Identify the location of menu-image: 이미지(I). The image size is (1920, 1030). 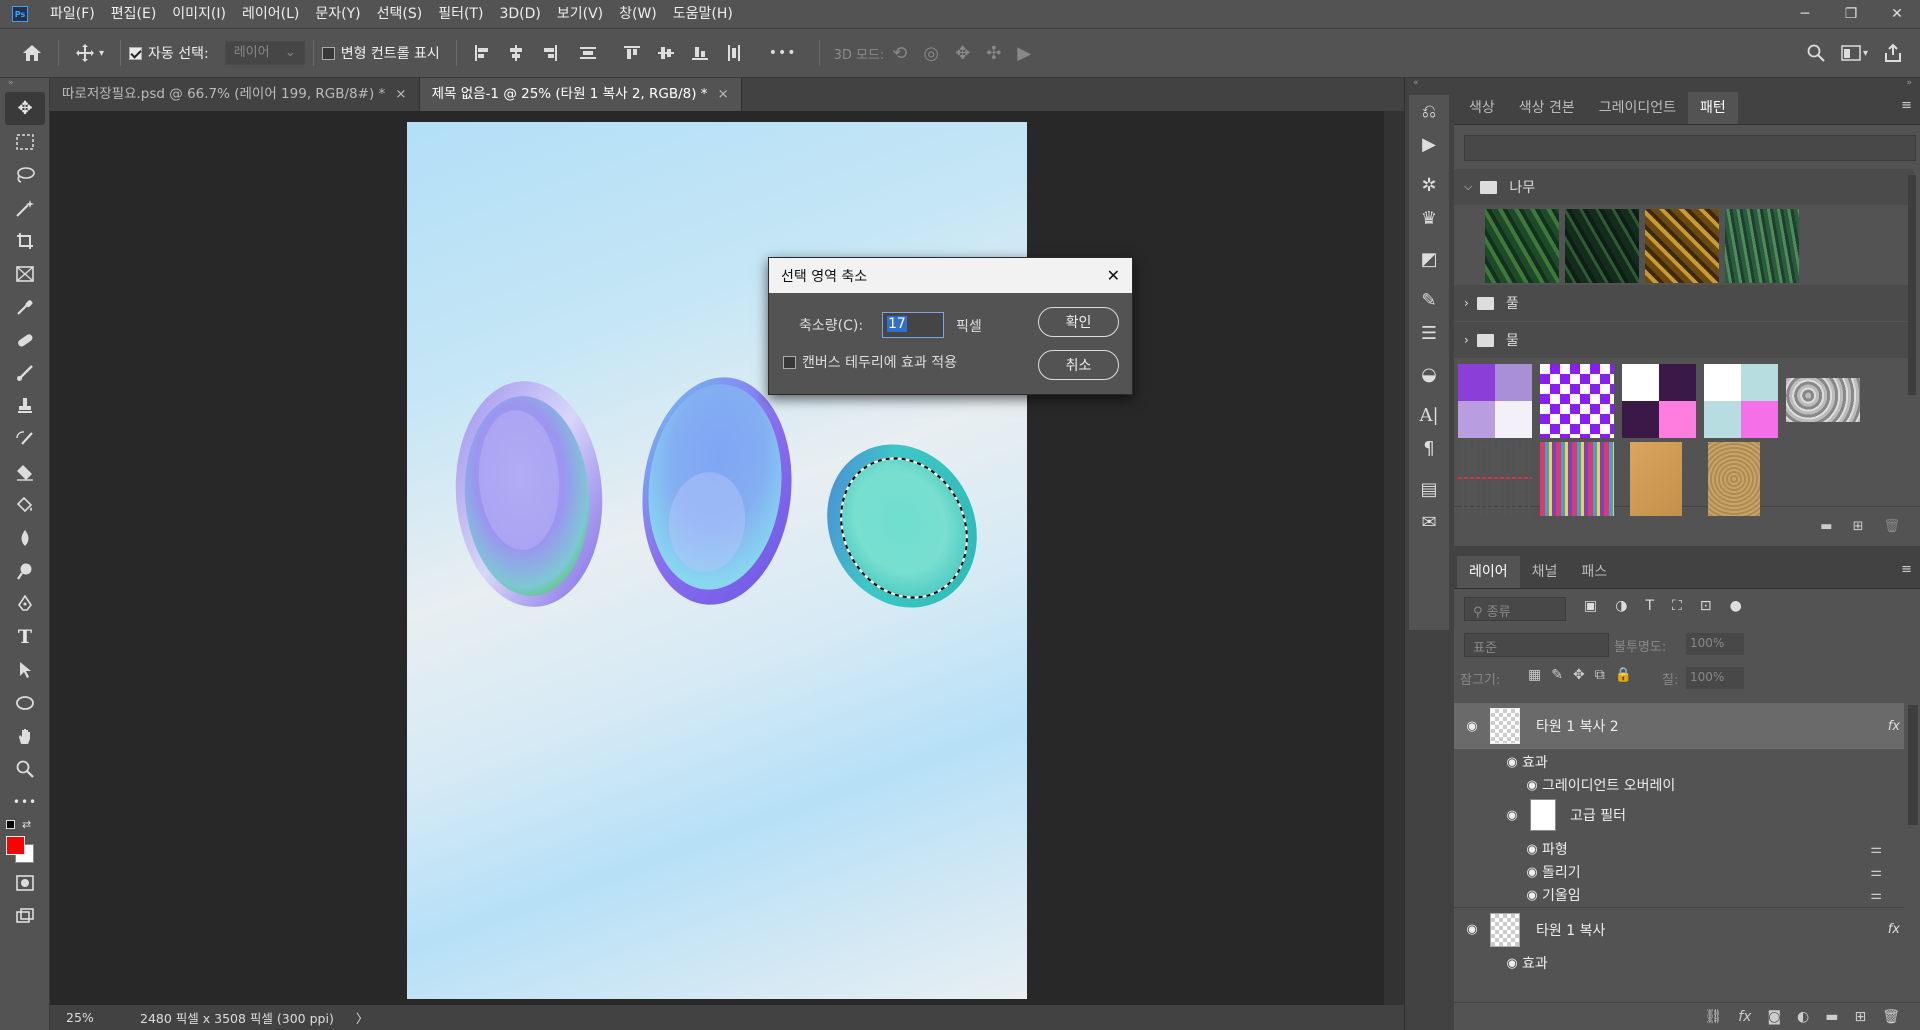
(199, 14).